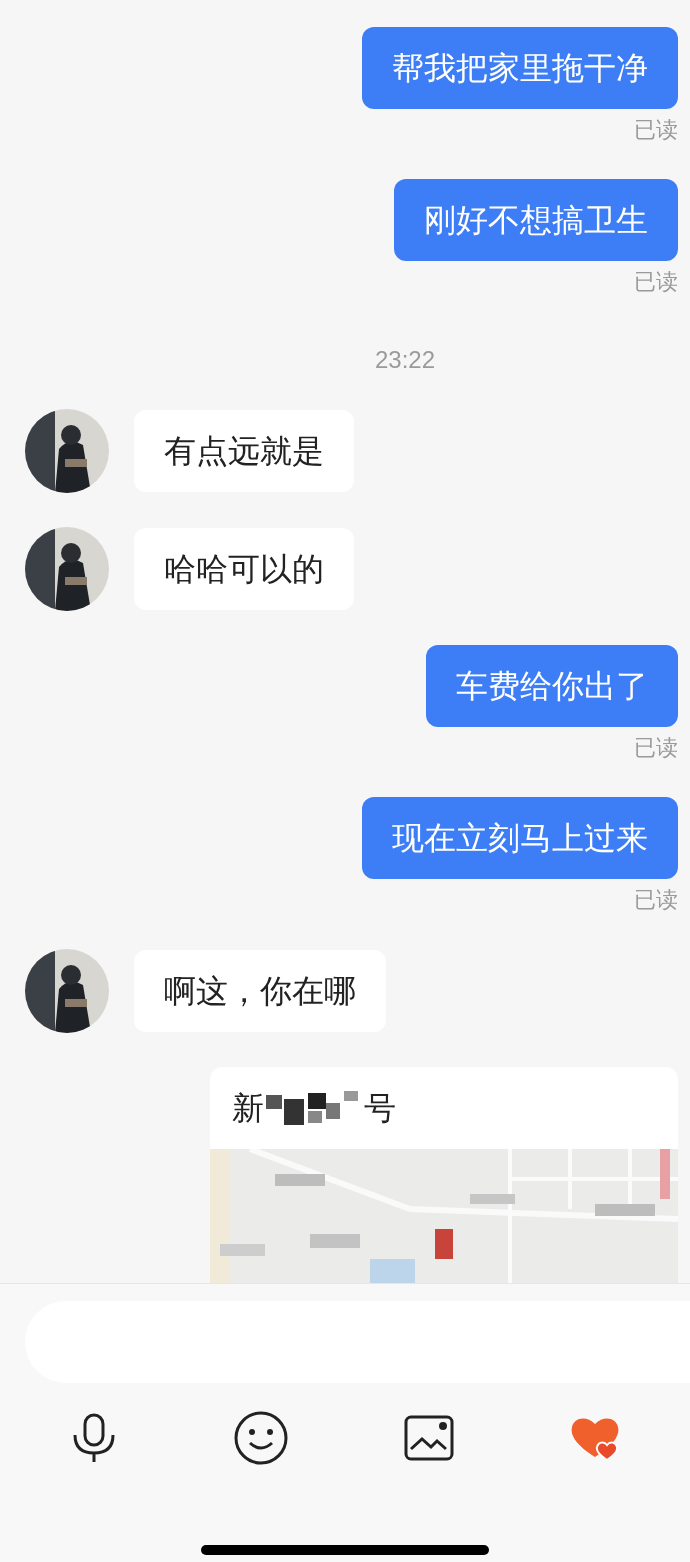  What do you see at coordinates (428, 1438) in the screenshot?
I see `image-icon` at bounding box center [428, 1438].